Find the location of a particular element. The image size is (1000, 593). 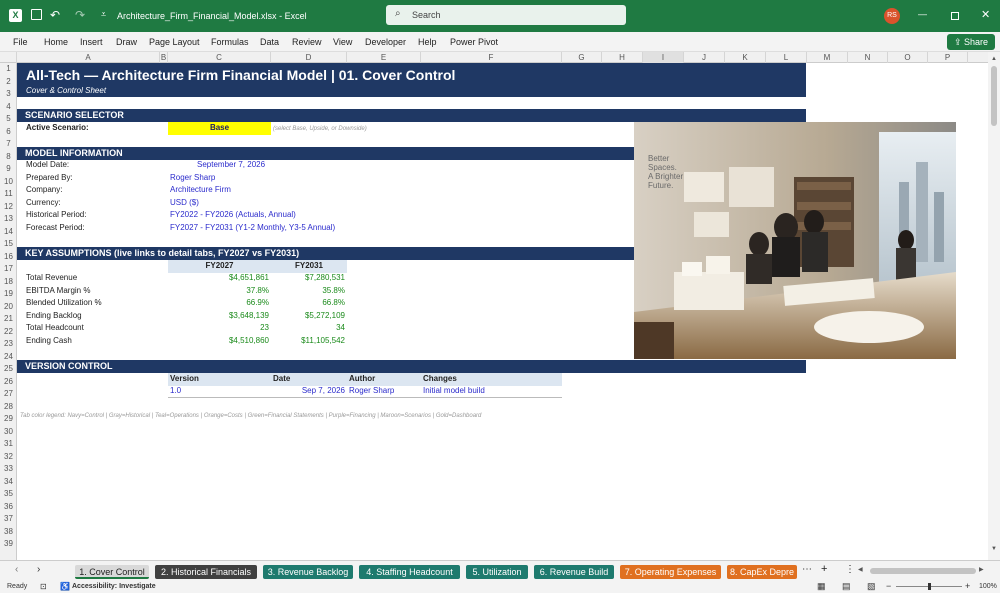

model-info-label: Currency: is located at coordinates (43, 203).